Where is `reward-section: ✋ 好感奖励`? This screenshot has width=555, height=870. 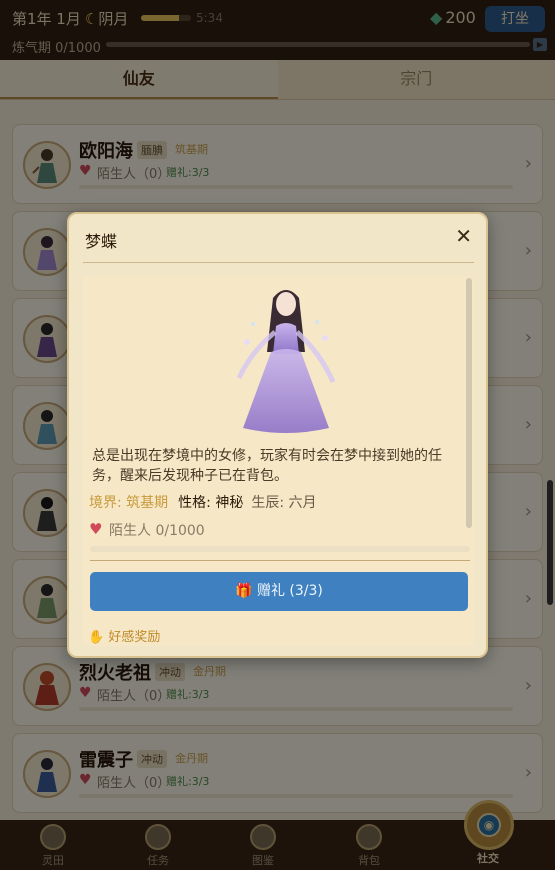
reward-section: ✋ 好感奖励 is located at coordinates (124, 635).